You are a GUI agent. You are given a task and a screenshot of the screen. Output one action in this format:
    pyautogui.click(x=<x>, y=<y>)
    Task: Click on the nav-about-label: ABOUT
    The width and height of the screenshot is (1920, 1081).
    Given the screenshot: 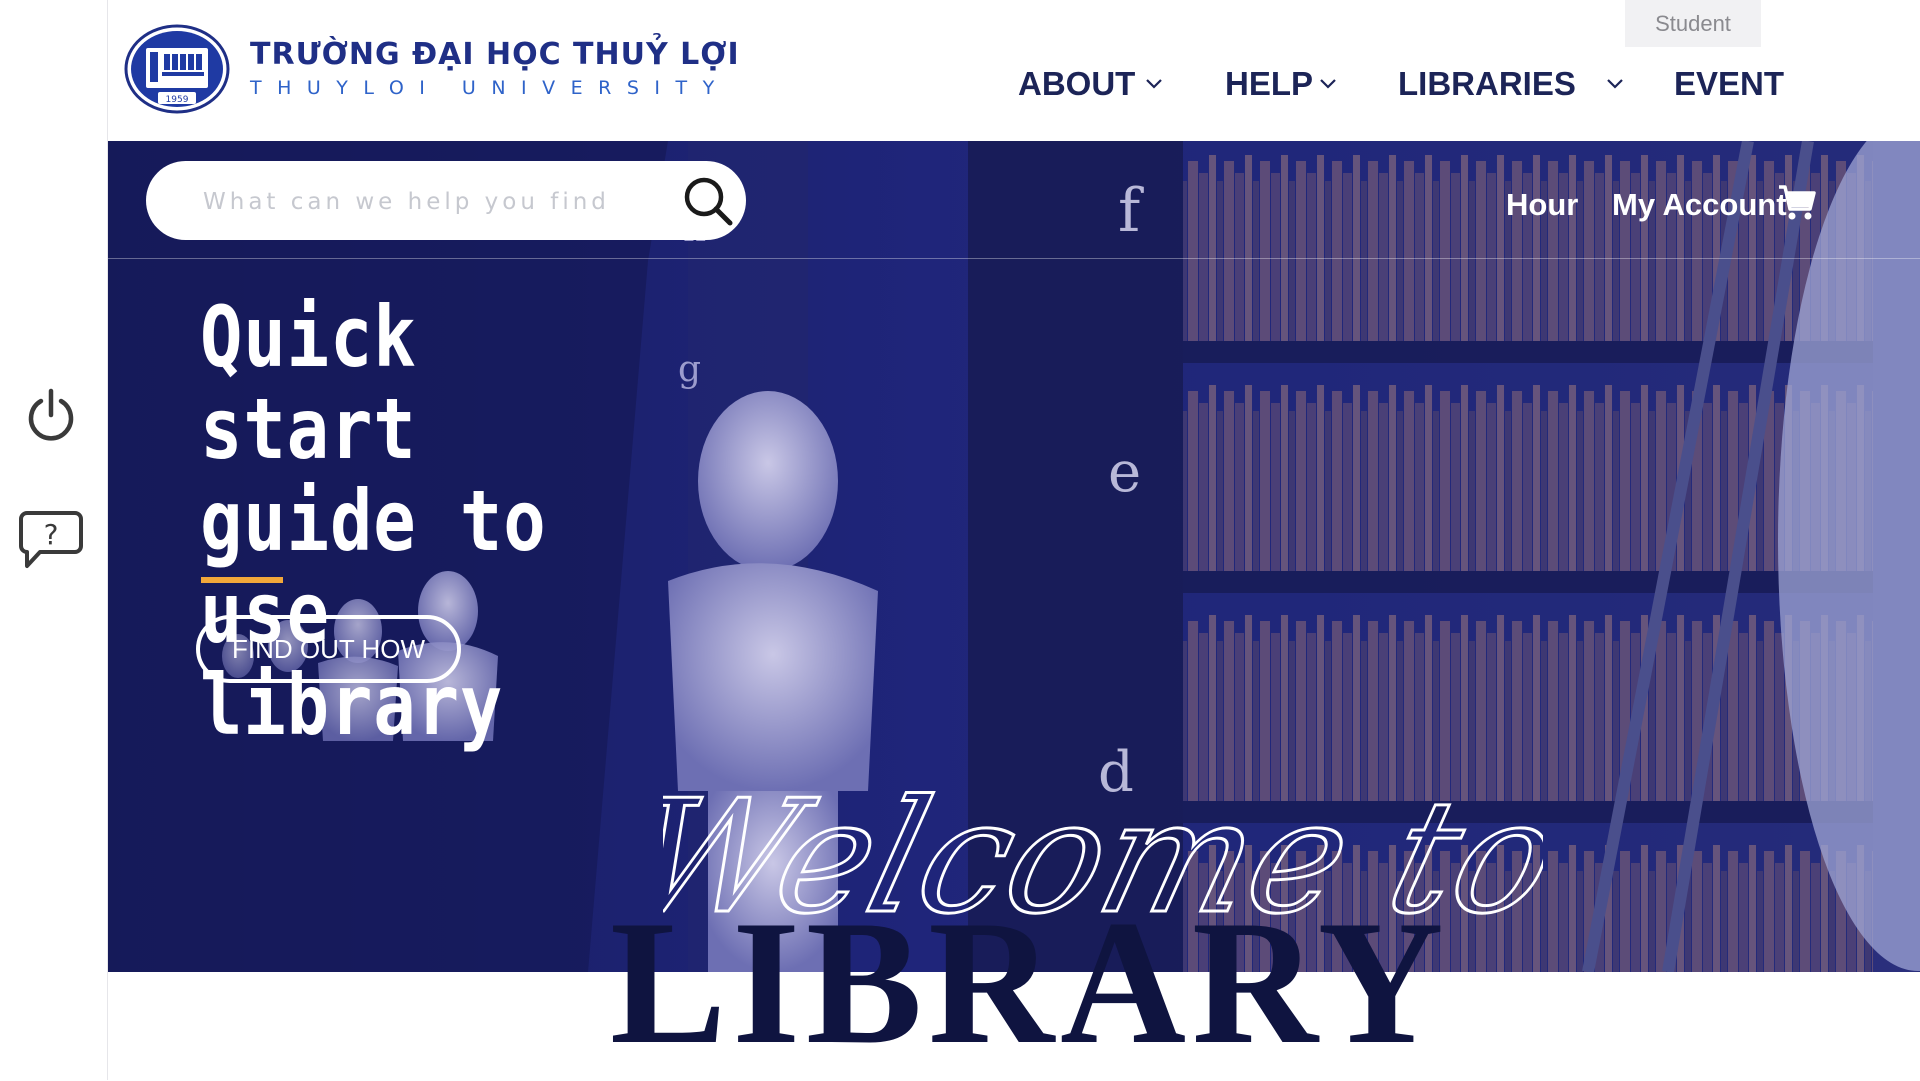 What is the action you would take?
    pyautogui.click(x=1077, y=83)
    